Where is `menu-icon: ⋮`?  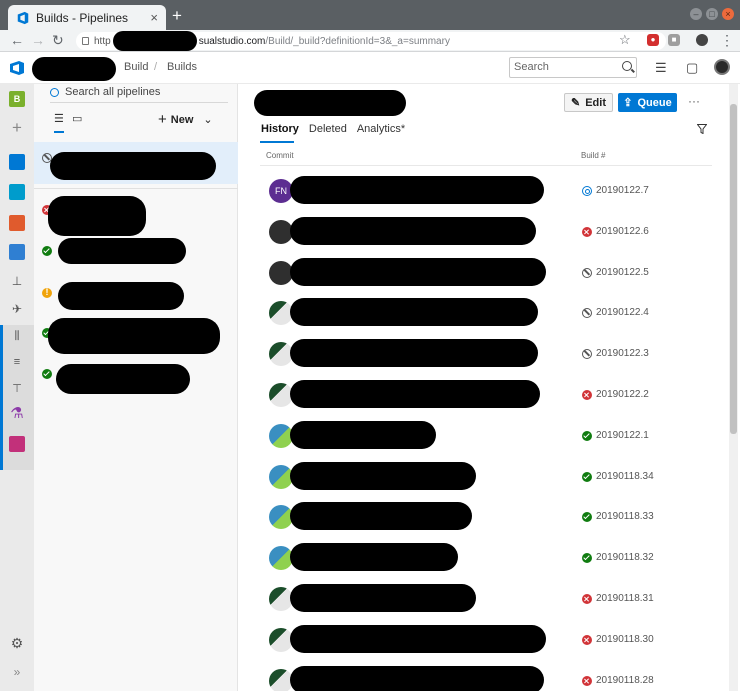
menu-icon: ⋮ is located at coordinates (727, 40).